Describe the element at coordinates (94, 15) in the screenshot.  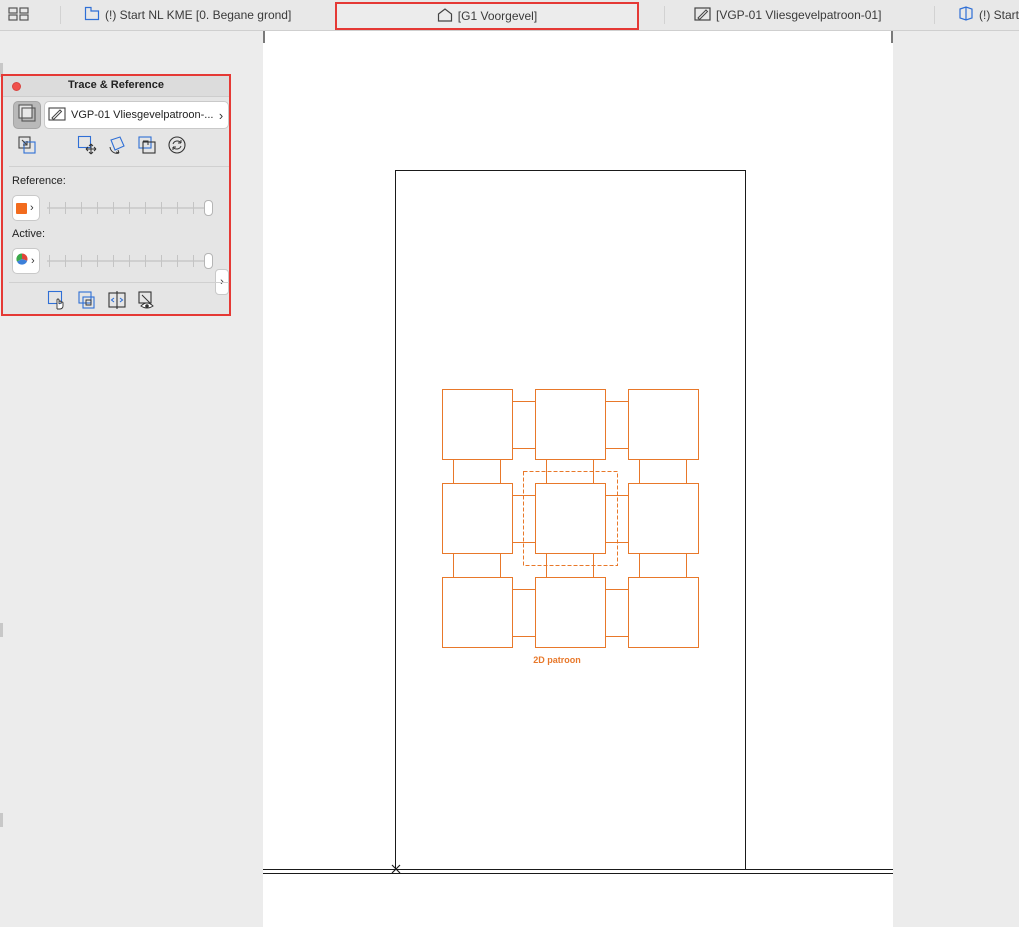
I see `floor-plan-icon` at that location.